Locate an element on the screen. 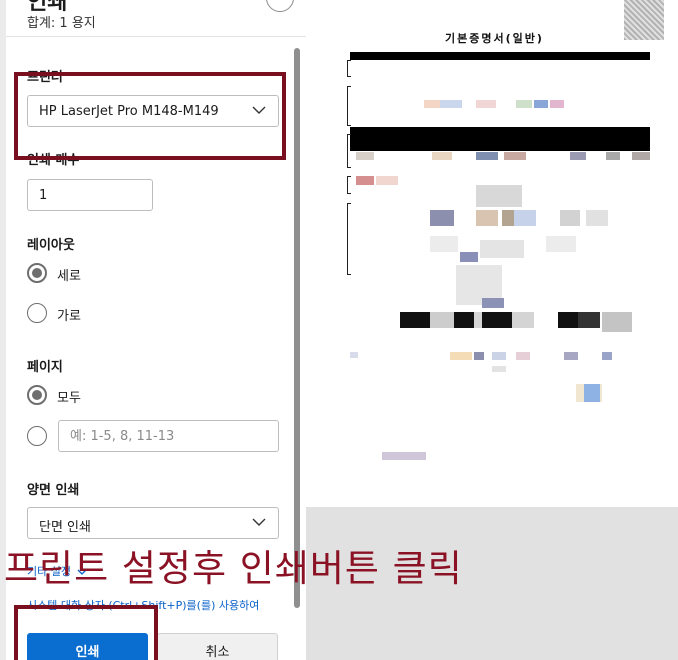 The width and height of the screenshot is (678, 660). help-icon is located at coordinates (280, 6).